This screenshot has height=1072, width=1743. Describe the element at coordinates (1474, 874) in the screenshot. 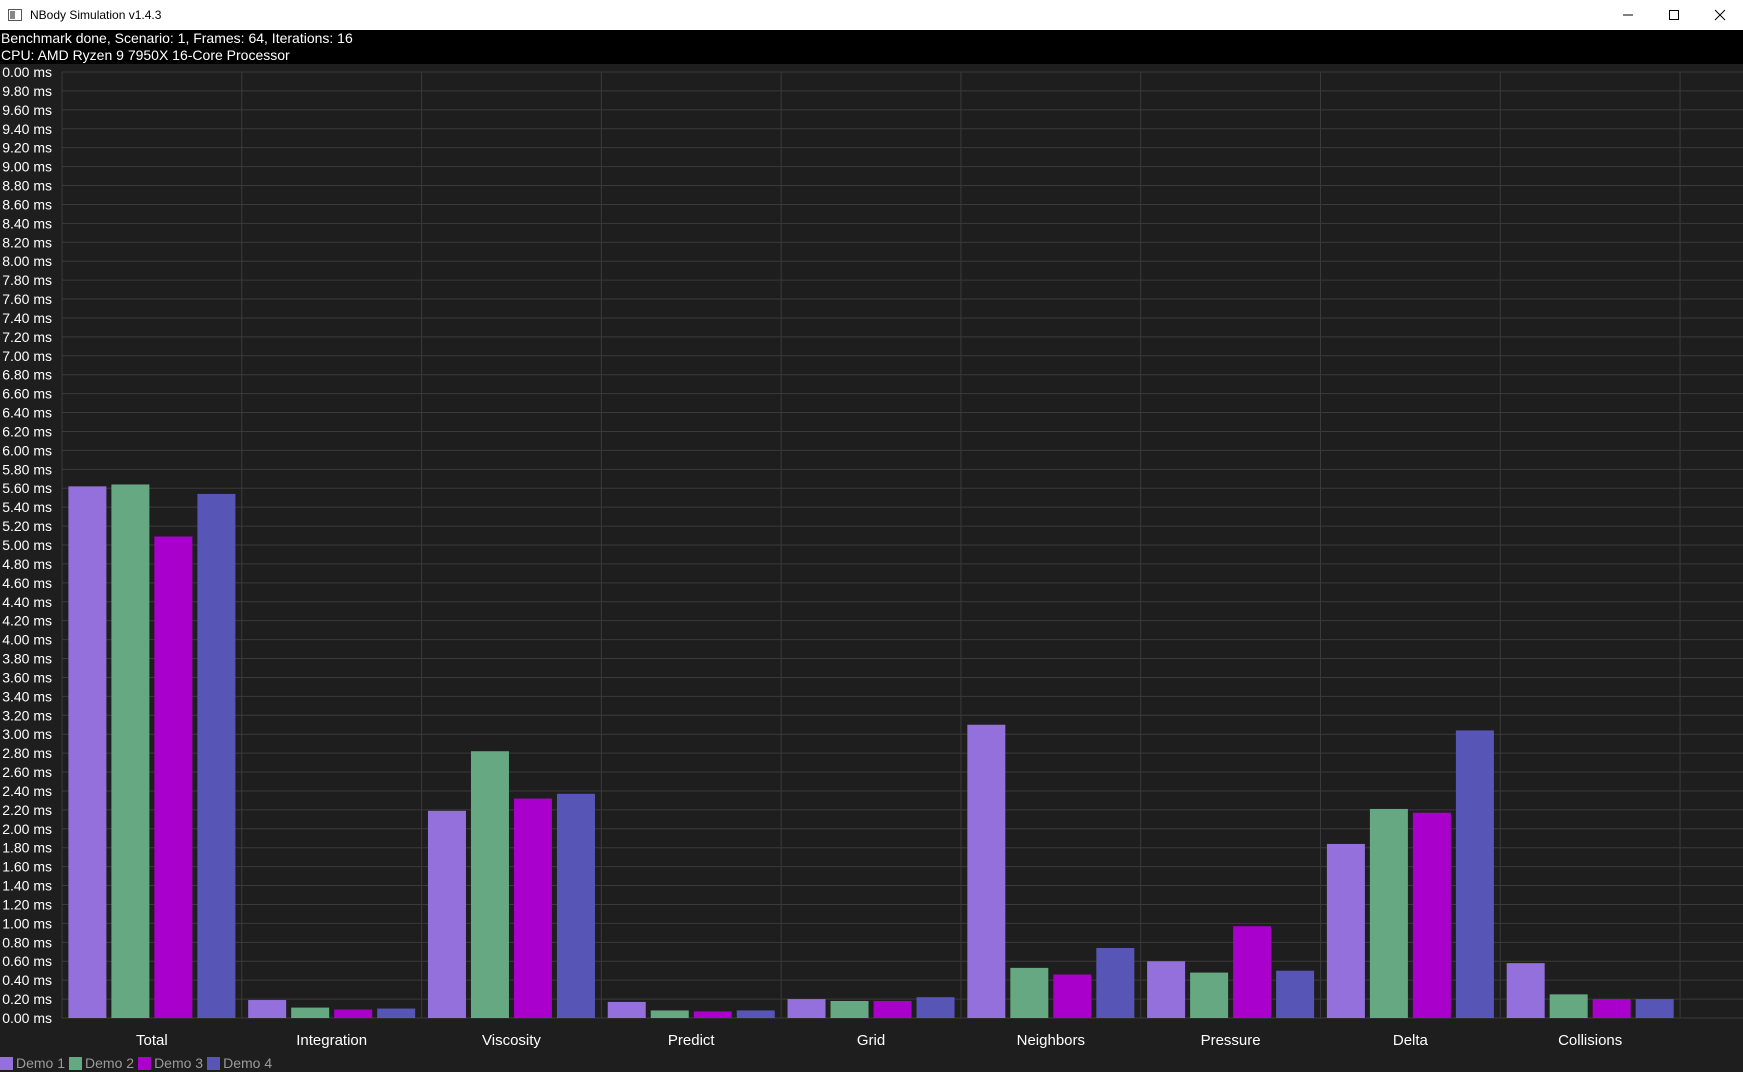

I see `bar-demo-4-delta` at that location.